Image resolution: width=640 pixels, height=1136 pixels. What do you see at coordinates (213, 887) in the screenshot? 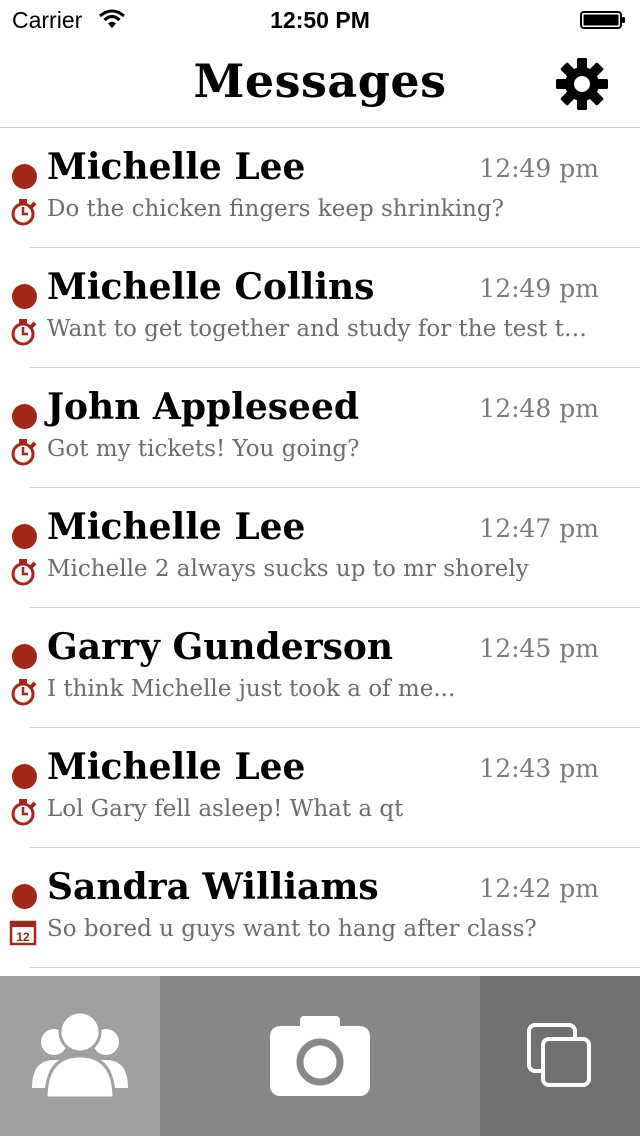
I see `sender-name: Sandra Williams` at bounding box center [213, 887].